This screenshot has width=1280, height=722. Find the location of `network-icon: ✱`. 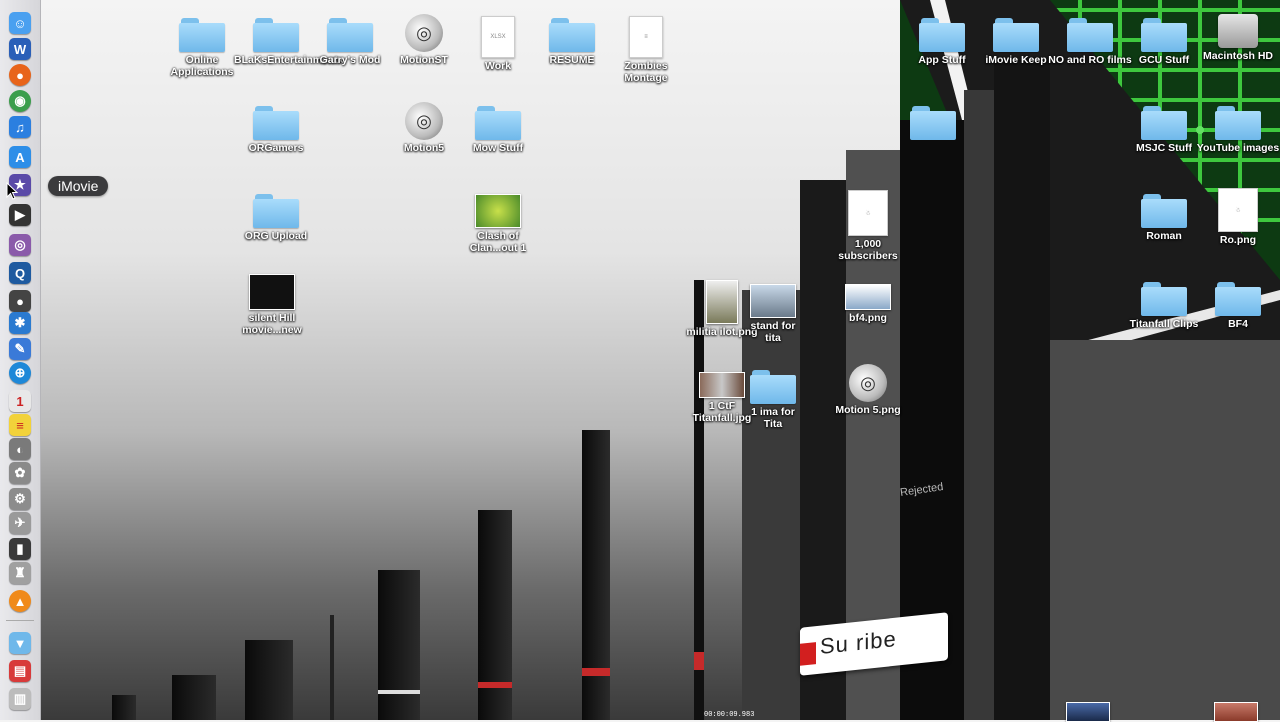

network-icon: ✱ is located at coordinates (20, 323).